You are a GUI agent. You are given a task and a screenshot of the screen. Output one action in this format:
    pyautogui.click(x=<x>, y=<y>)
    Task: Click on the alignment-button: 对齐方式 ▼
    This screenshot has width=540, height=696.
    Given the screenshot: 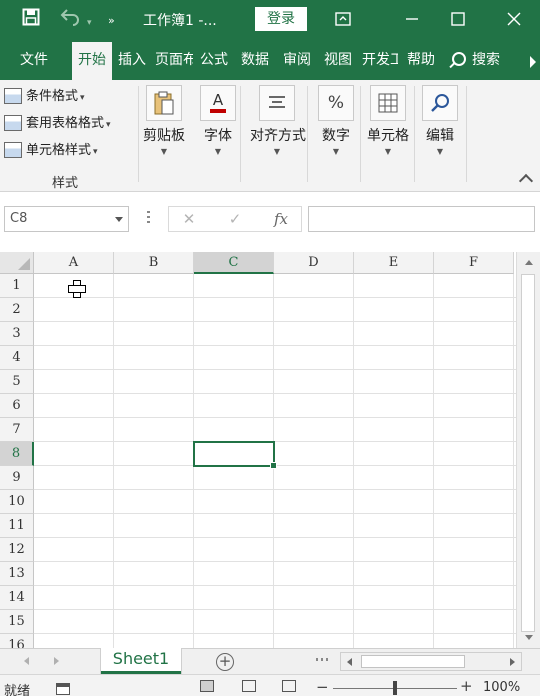 What is the action you would take?
    pyautogui.click(x=278, y=120)
    